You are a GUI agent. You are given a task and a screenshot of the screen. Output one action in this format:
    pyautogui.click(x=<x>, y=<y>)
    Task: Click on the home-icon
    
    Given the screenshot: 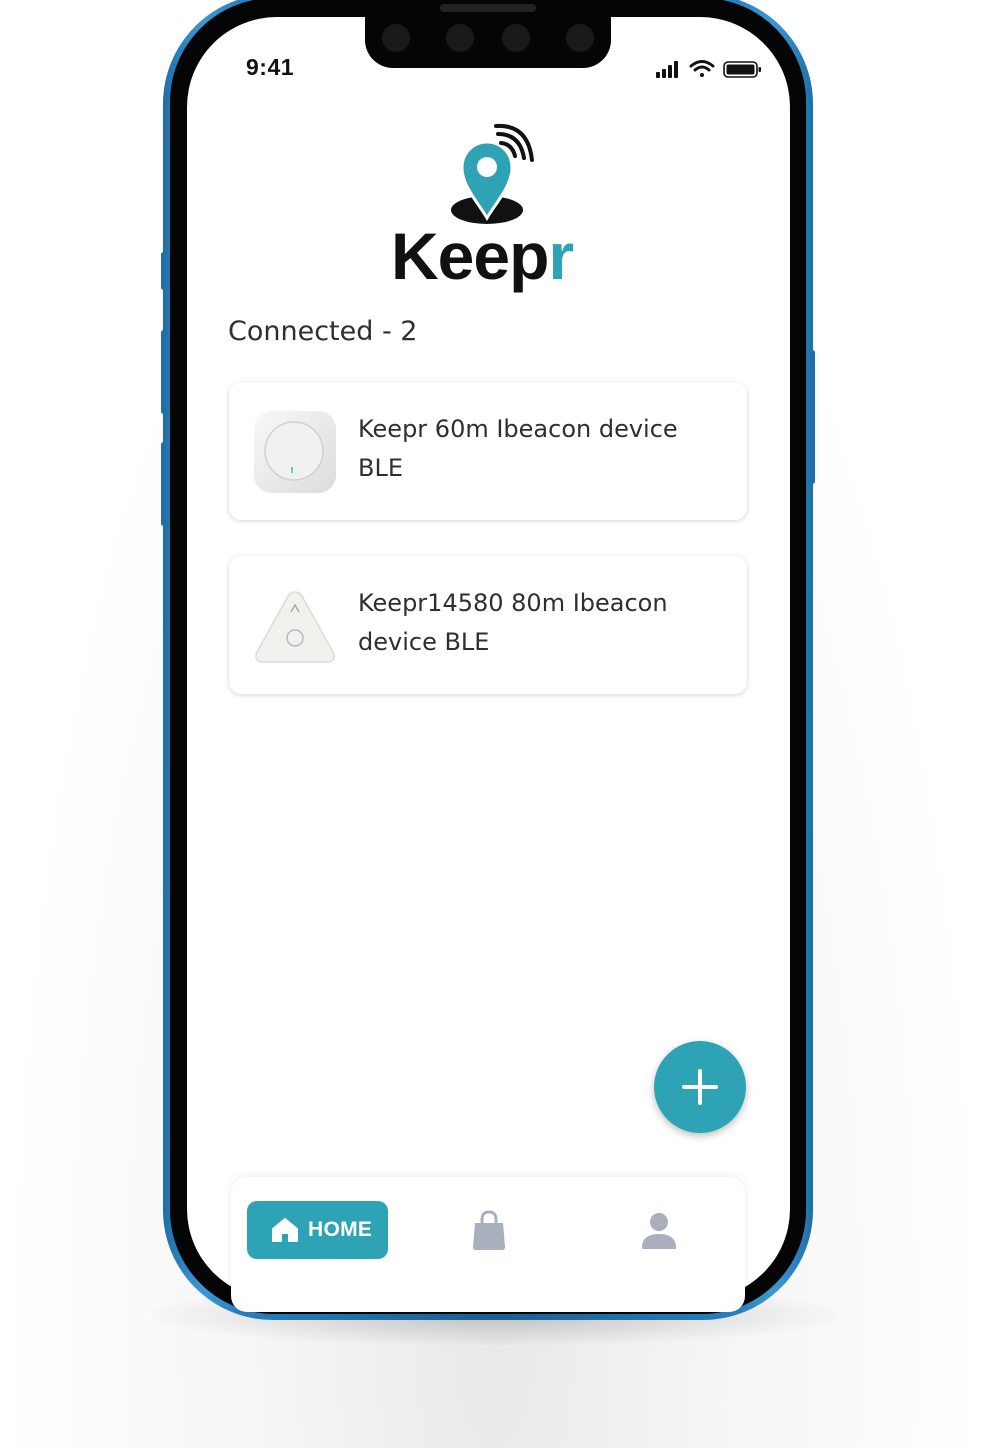 What is the action you would take?
    pyautogui.click(x=285, y=1230)
    